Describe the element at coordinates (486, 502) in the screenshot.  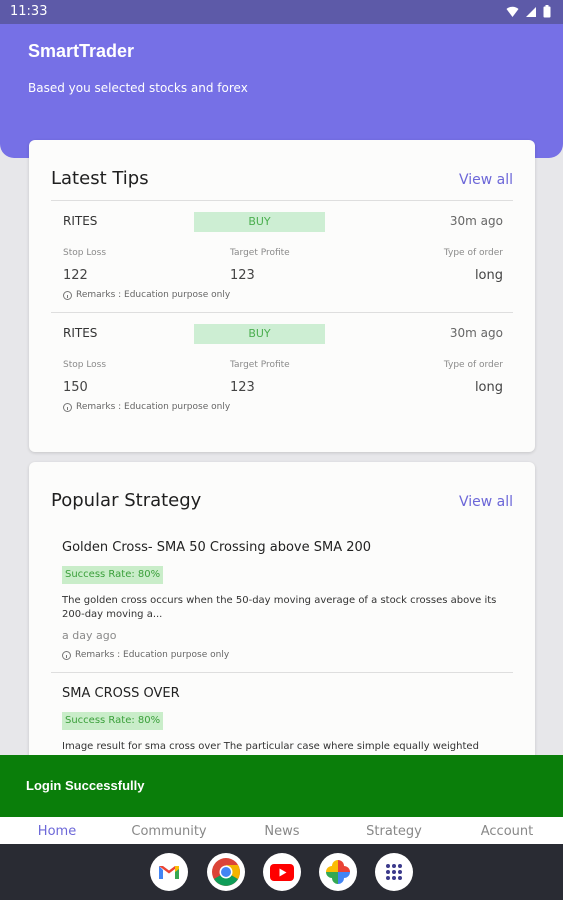
I see `popular-strategy-view-all-link: View all` at that location.